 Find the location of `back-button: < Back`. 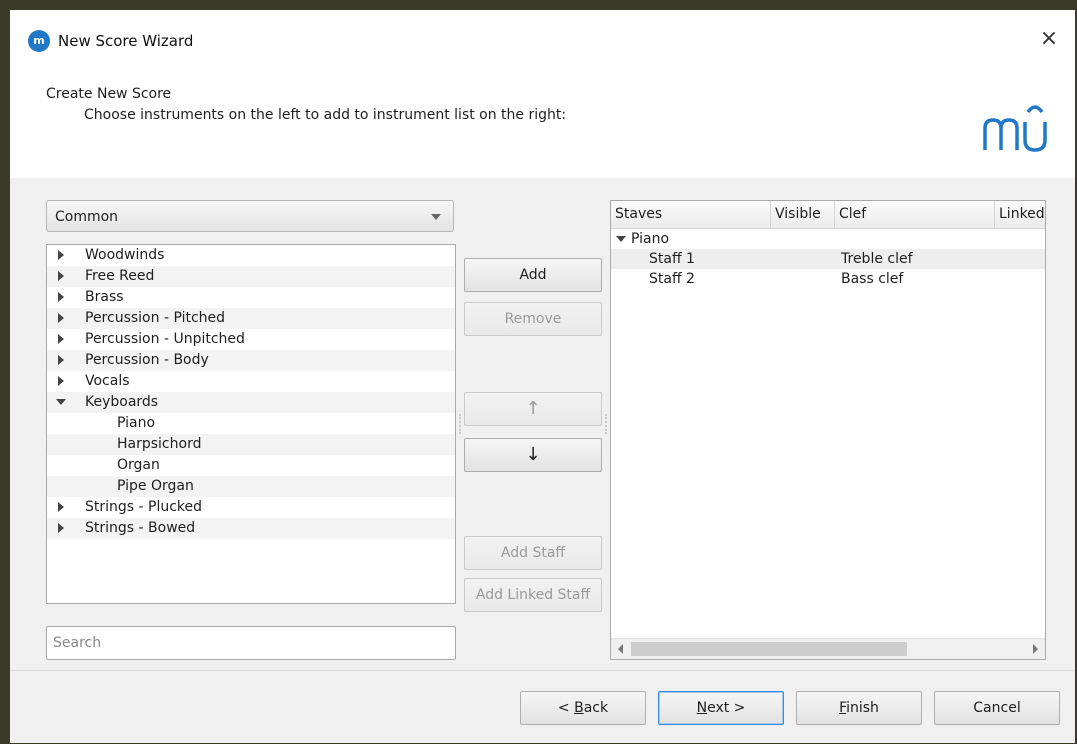

back-button: < Back is located at coordinates (583, 708).